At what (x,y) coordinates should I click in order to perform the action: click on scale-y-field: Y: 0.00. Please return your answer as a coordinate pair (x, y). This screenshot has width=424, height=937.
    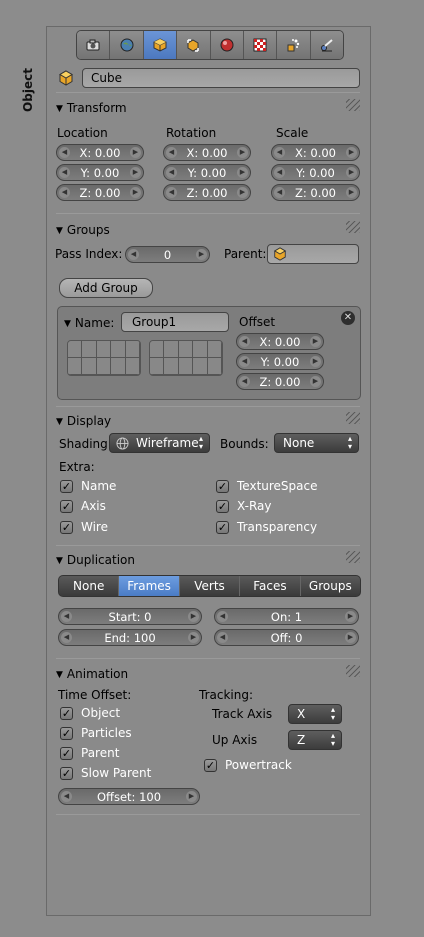
    Looking at the image, I should click on (315, 172).